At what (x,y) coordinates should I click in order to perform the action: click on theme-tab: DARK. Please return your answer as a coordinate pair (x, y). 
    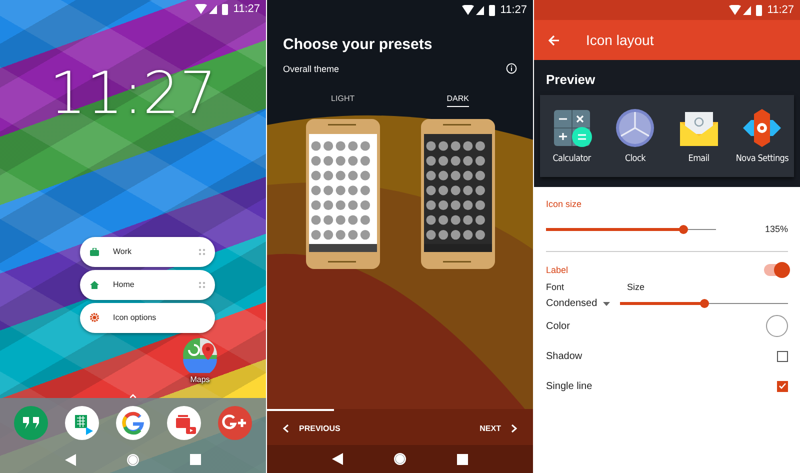
    Looking at the image, I should click on (457, 100).